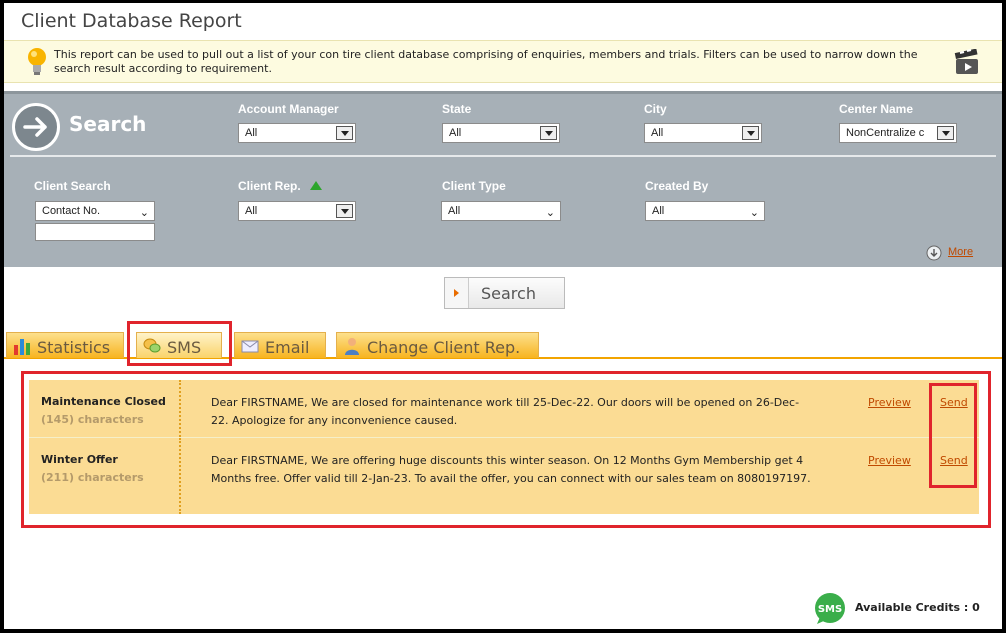 The image size is (1006, 633). What do you see at coordinates (250, 346) in the screenshot?
I see `envelope-icon` at bounding box center [250, 346].